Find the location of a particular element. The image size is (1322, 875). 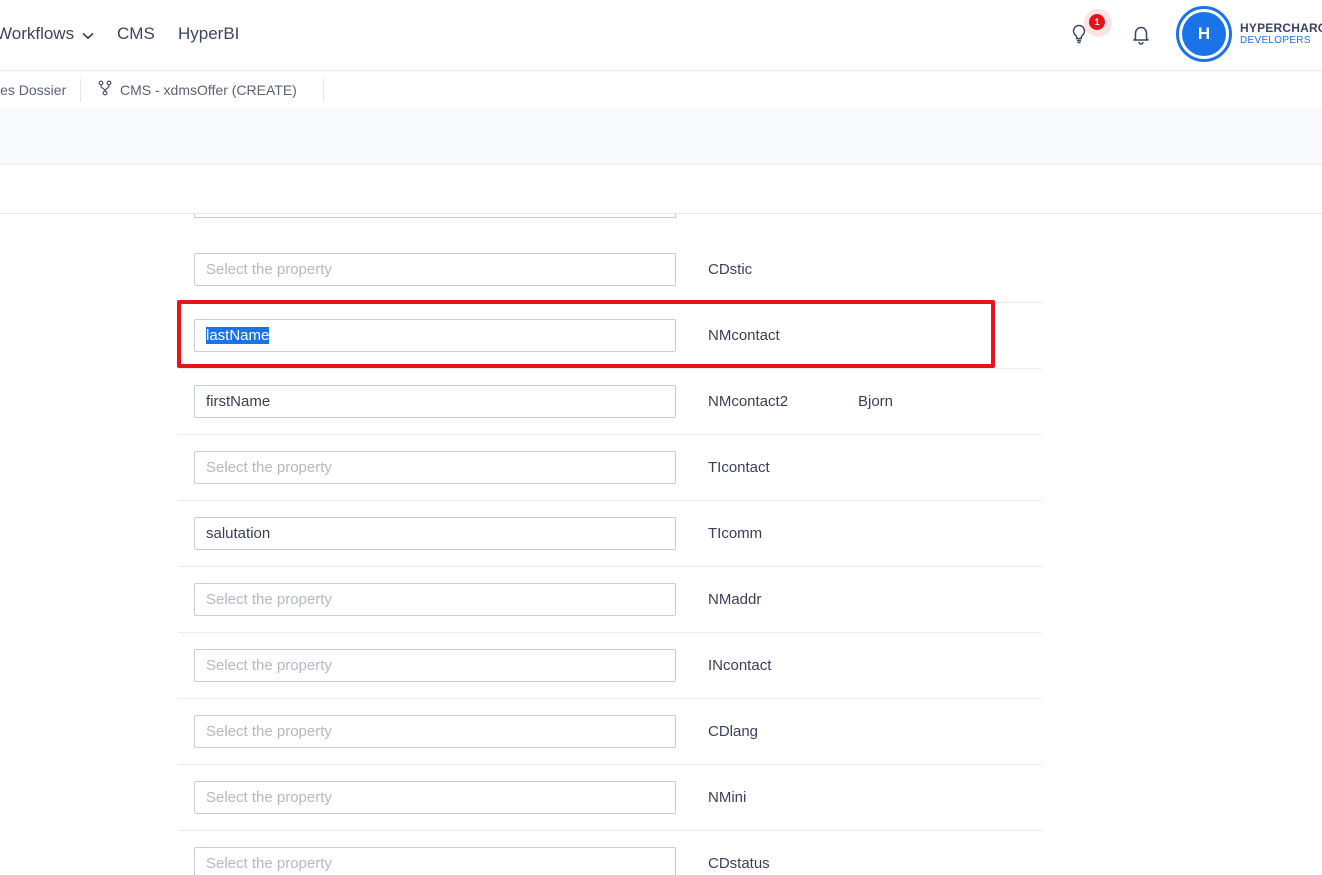

mapping-row: Select the property CDlang is located at coordinates (610, 731).